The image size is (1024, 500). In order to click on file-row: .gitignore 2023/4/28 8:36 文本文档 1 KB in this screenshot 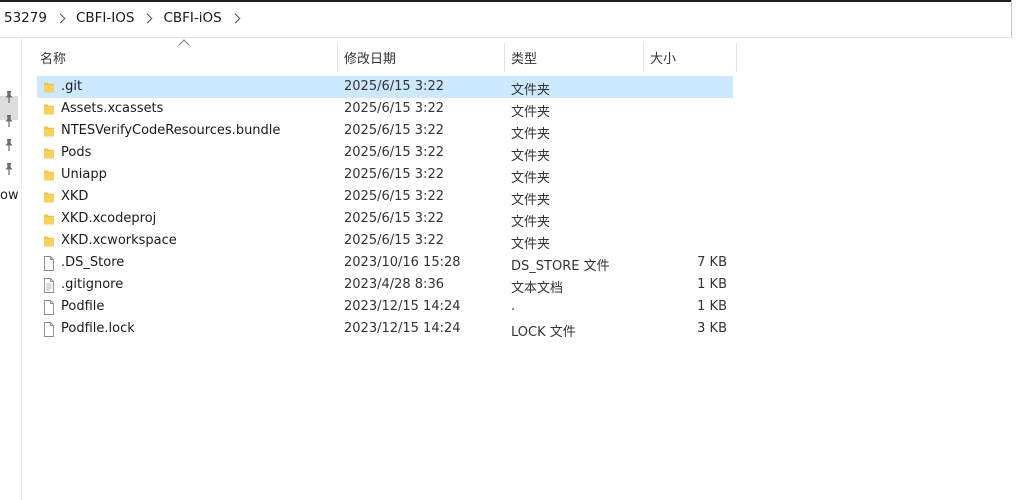, I will do `click(385, 285)`.